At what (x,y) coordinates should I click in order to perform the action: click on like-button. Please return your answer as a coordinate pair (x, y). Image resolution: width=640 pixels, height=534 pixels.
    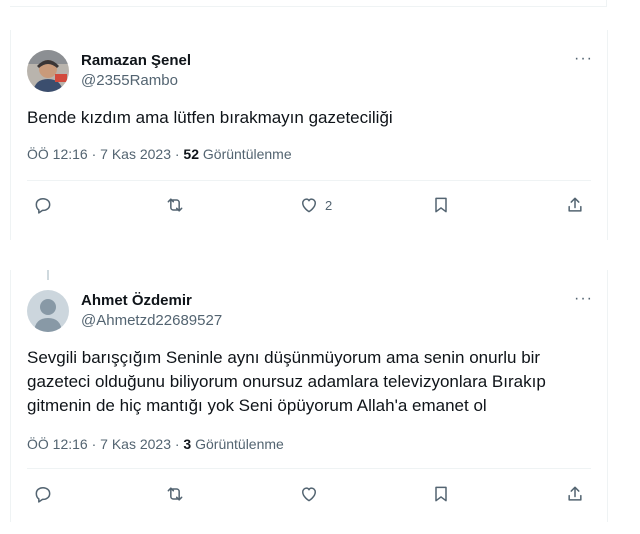
    Looking at the image, I should click on (312, 494).